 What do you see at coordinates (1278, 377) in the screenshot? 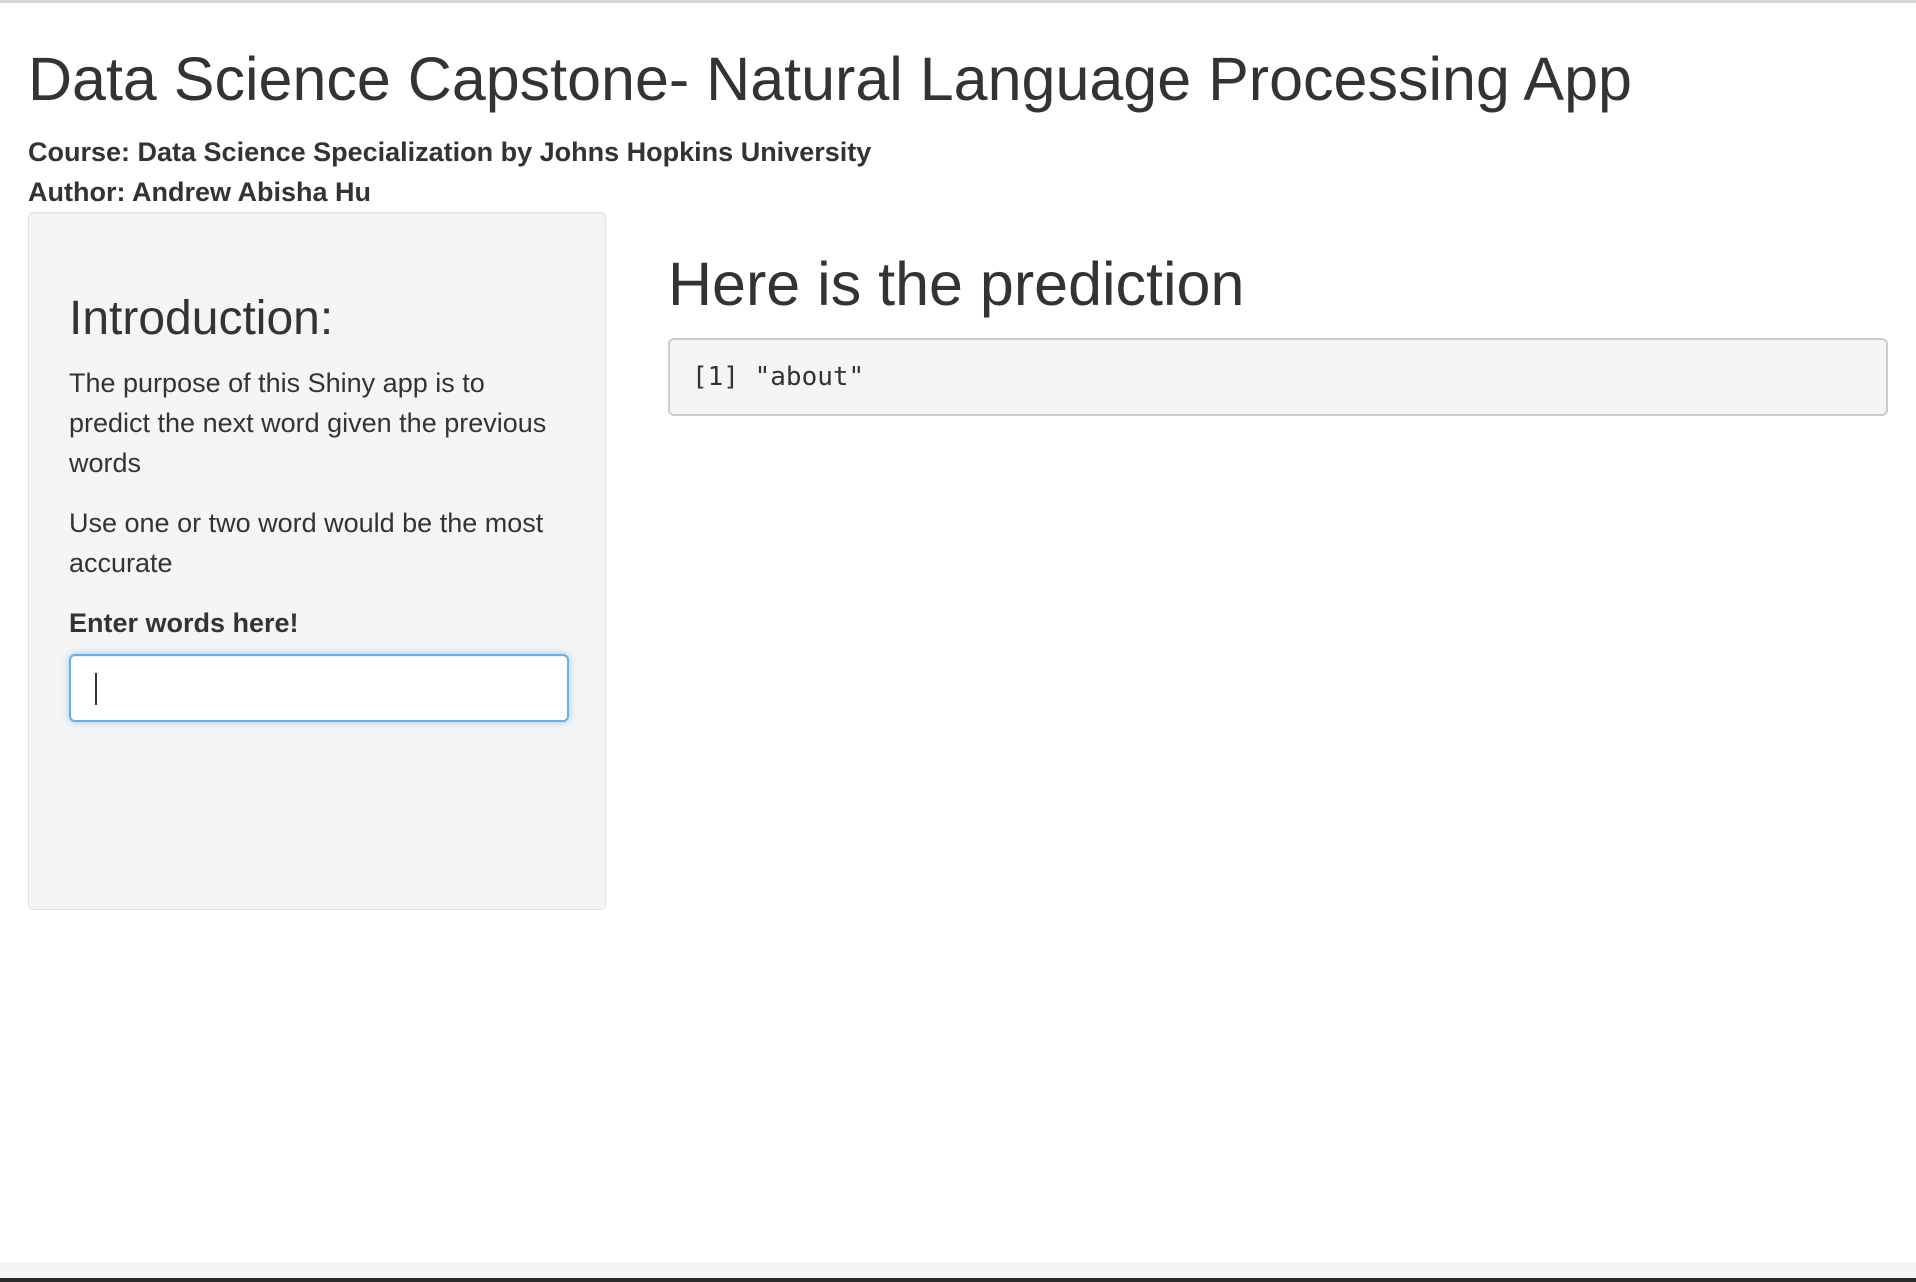
I see `prediction-output: [1] "about"` at bounding box center [1278, 377].